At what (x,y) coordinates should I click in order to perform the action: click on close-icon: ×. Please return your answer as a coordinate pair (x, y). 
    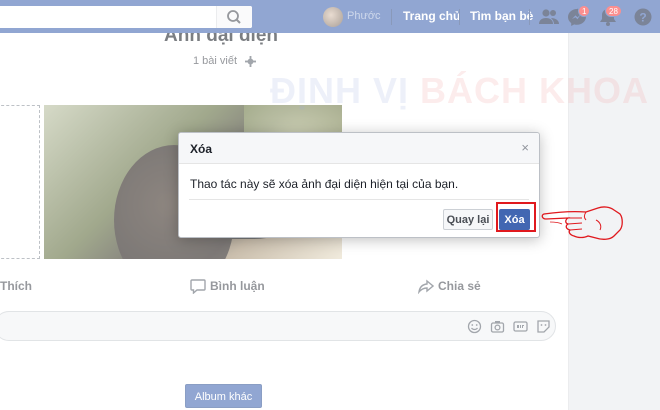
    Looking at the image, I should click on (525, 147).